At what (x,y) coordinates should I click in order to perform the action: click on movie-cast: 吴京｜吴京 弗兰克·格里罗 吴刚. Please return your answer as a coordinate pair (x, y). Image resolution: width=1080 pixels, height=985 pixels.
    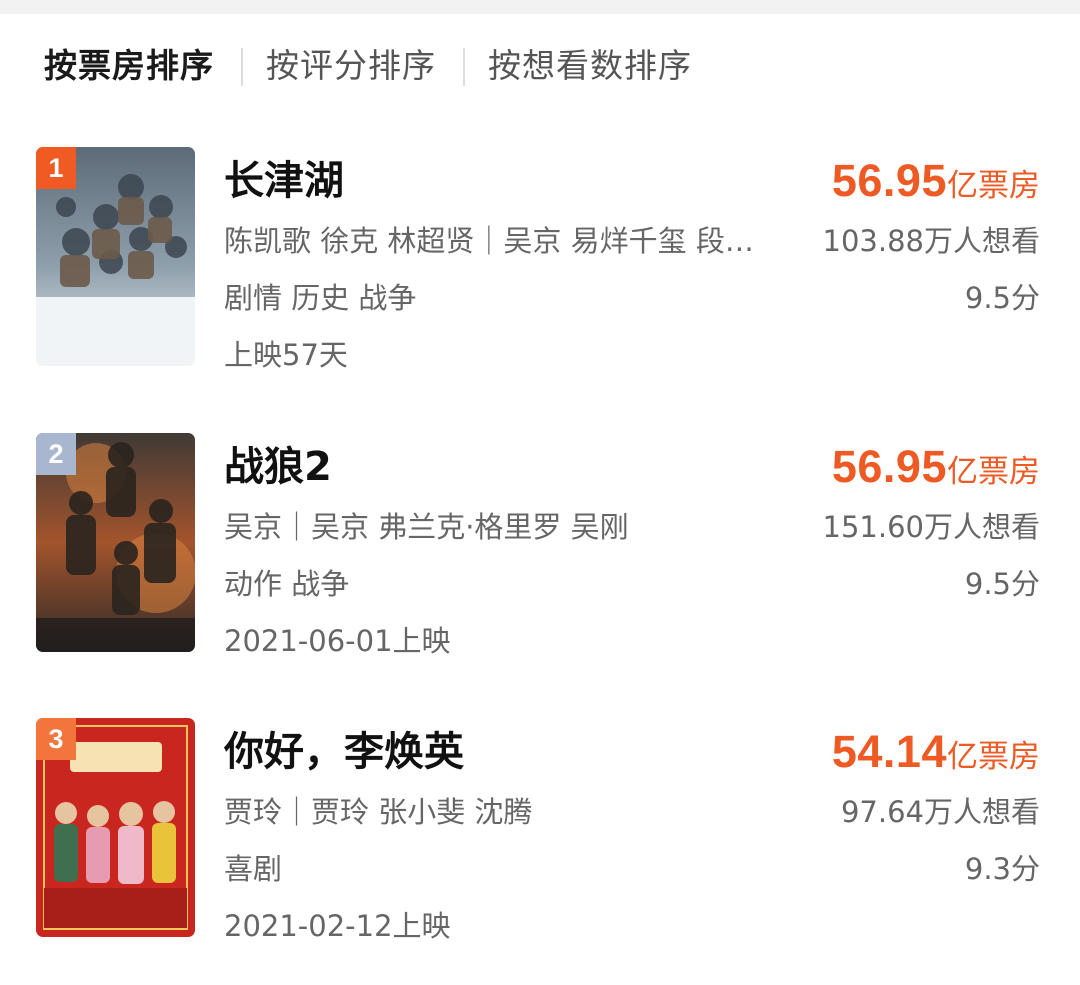
    Looking at the image, I should click on (426, 527).